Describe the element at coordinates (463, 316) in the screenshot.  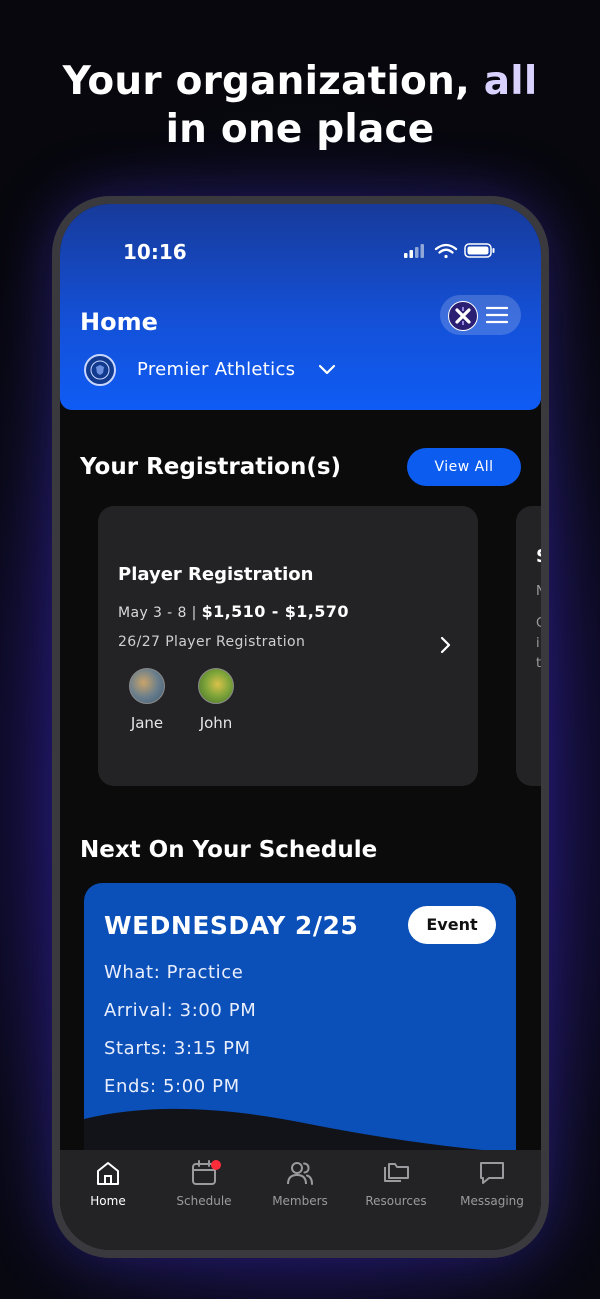
I see `brand-logo-icon` at that location.